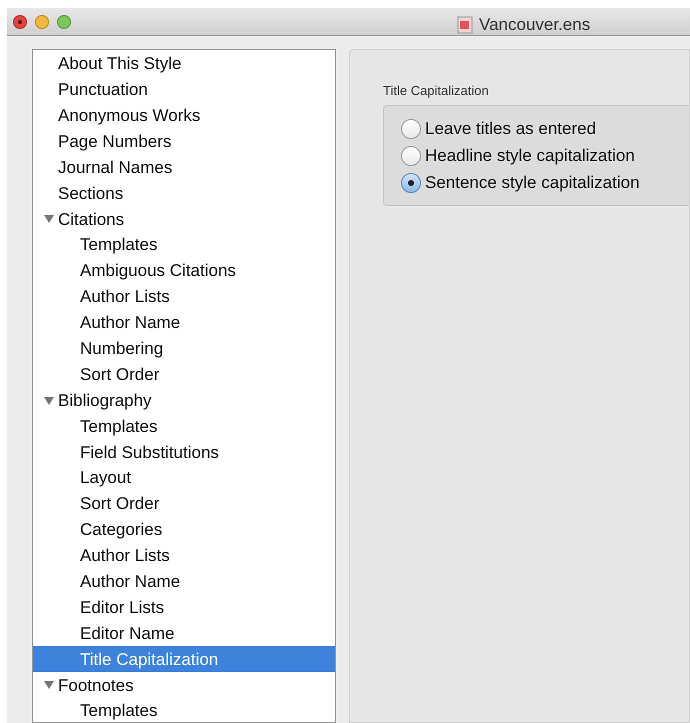  Describe the element at coordinates (184, 607) in the screenshot. I see `sidebar-item: Editor Lists` at that location.